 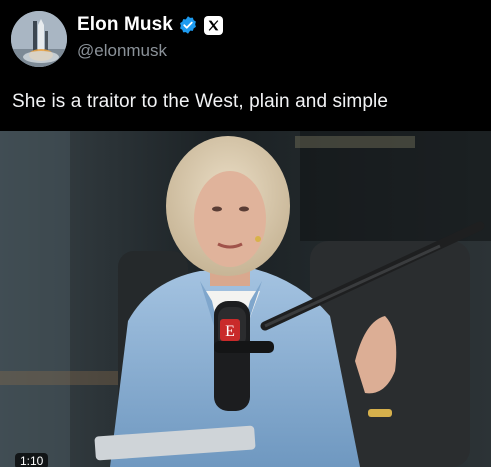 I want to click on x-logo-icon, so click(x=213, y=25).